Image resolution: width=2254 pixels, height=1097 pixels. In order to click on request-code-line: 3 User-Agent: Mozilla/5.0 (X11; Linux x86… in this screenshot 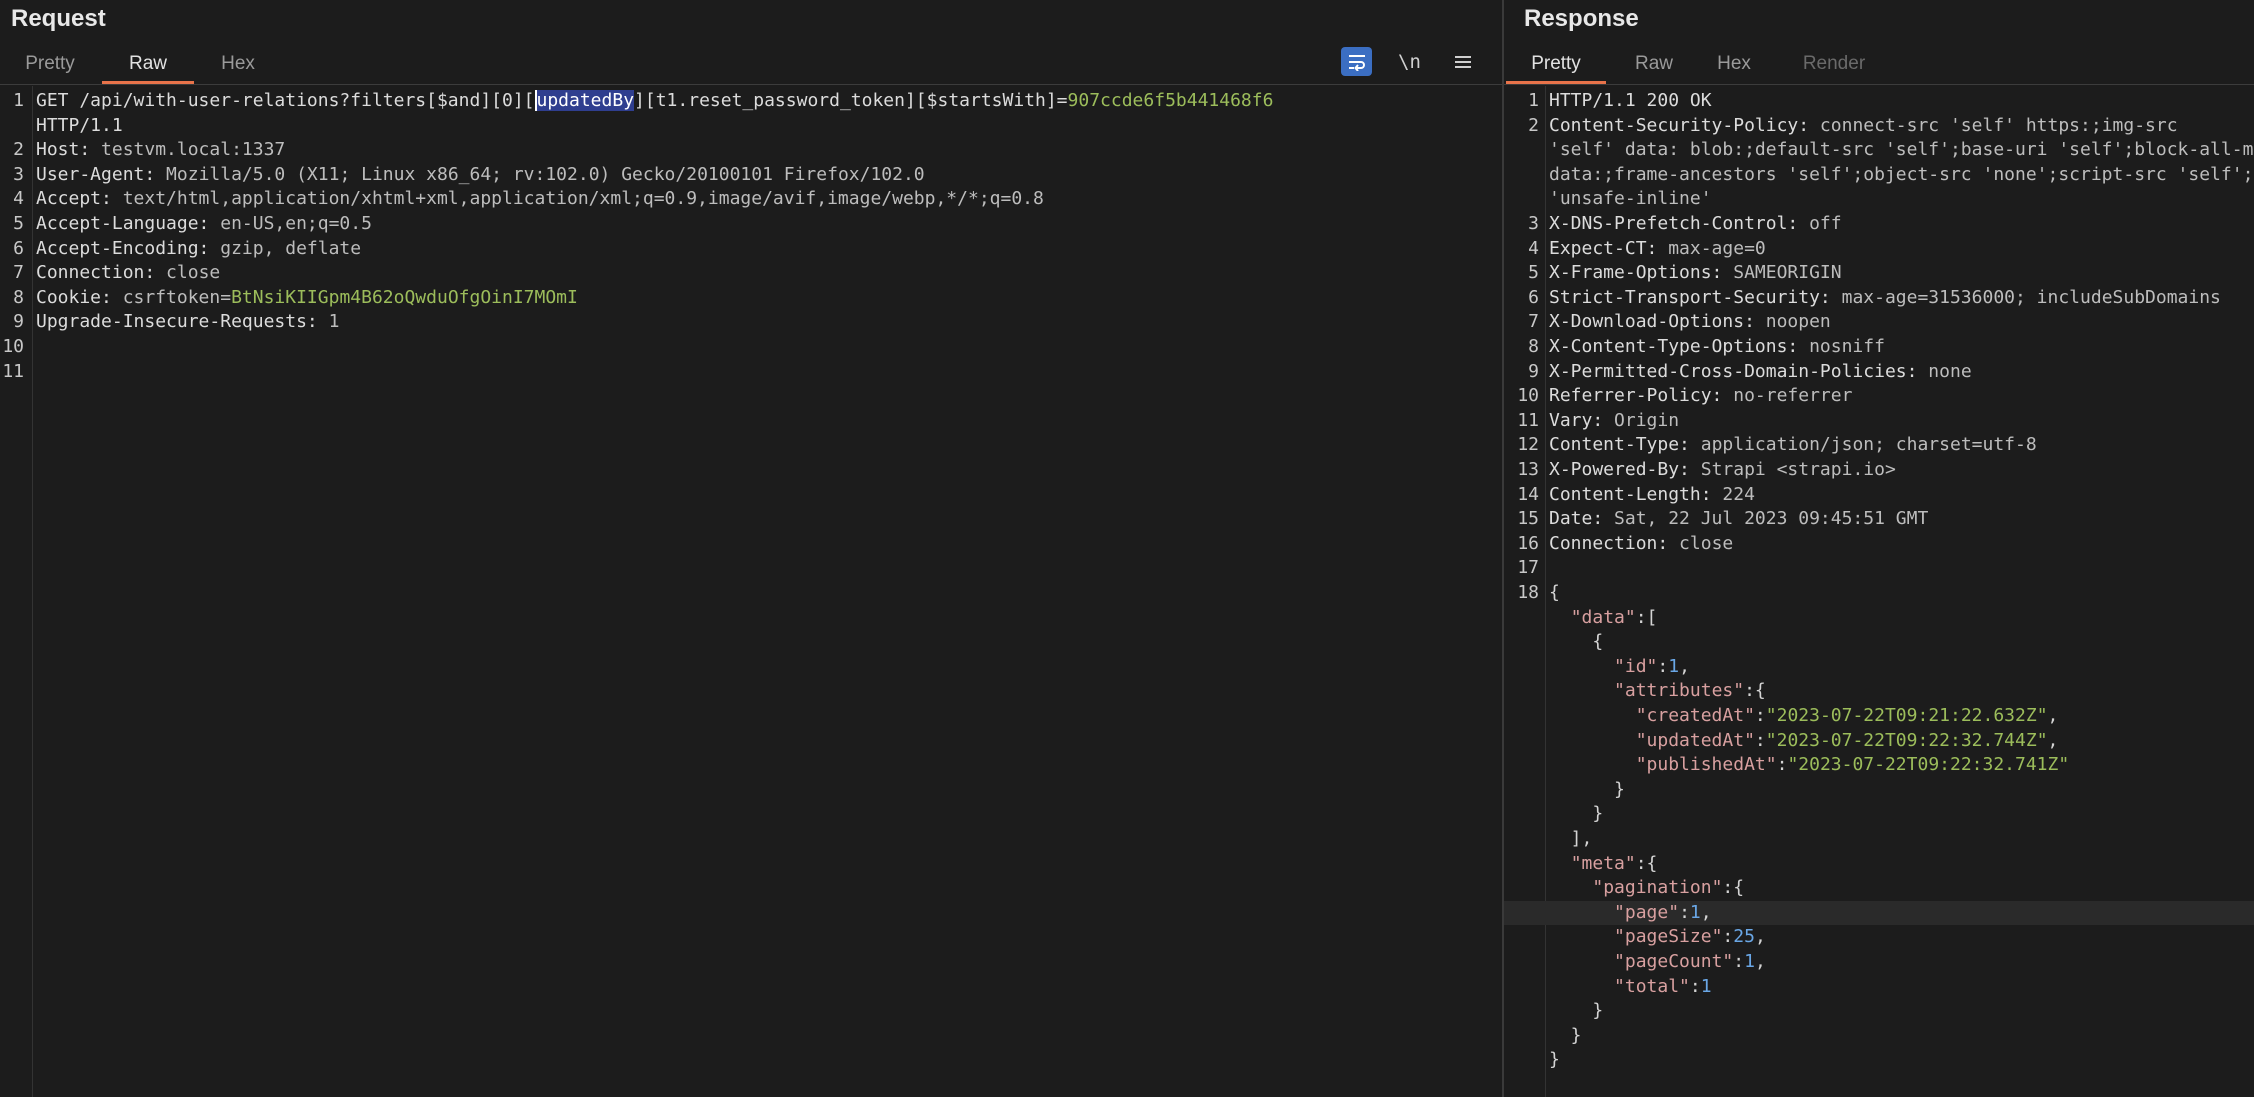, I will do `click(751, 175)`.